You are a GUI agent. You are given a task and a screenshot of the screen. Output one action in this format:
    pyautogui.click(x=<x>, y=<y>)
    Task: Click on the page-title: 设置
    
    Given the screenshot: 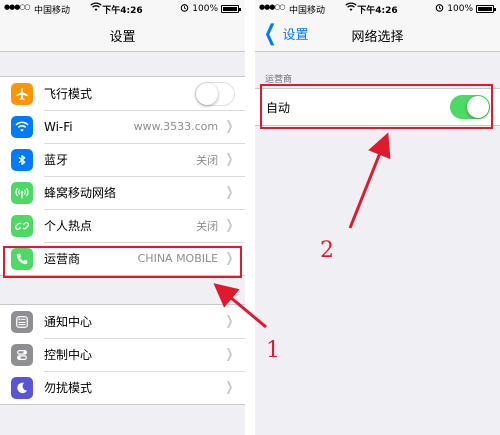 What is the action you would take?
    pyautogui.click(x=122, y=37)
    